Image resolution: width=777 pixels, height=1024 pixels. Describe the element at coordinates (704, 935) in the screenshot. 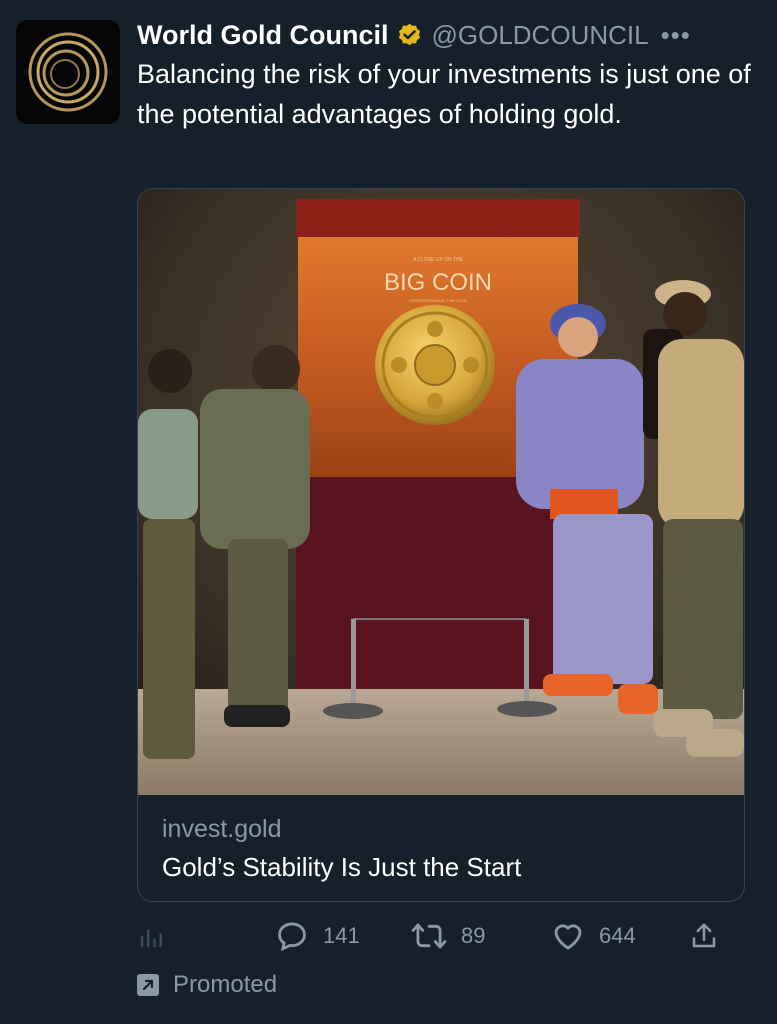

I see `share-icon` at that location.